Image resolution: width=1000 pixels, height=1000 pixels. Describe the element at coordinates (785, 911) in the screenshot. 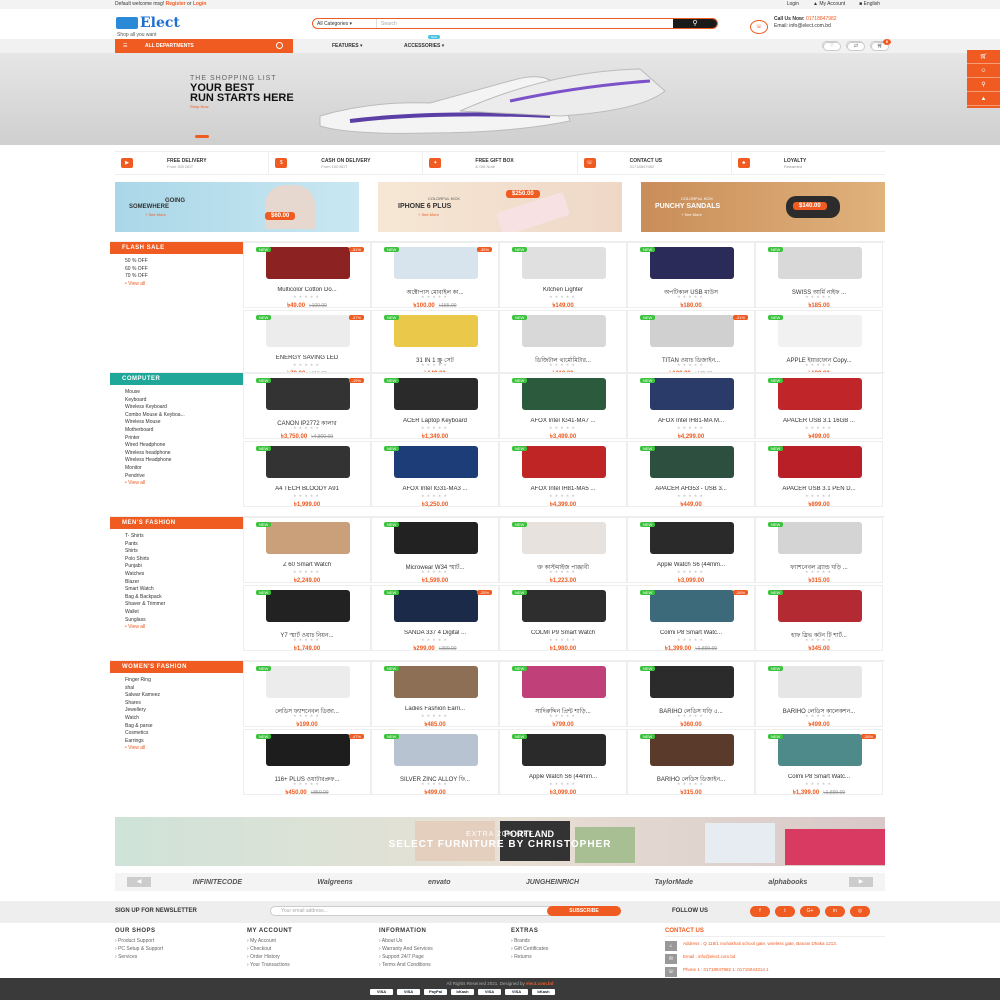

I see `twitter-icon: t` at that location.